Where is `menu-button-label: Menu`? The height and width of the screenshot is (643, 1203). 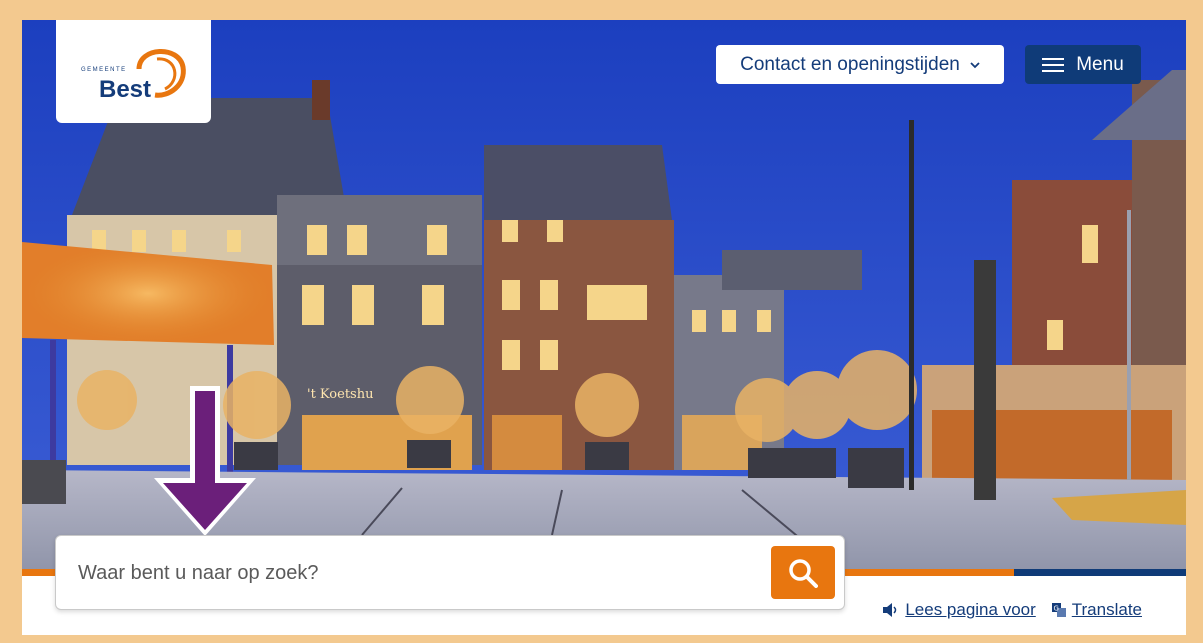
menu-button-label: Menu is located at coordinates (1100, 64).